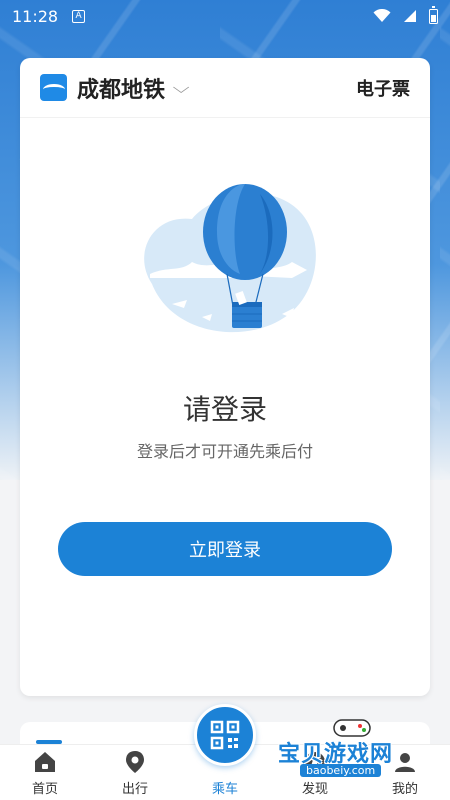  What do you see at coordinates (433, 14) in the screenshot?
I see `battery-icon` at bounding box center [433, 14].